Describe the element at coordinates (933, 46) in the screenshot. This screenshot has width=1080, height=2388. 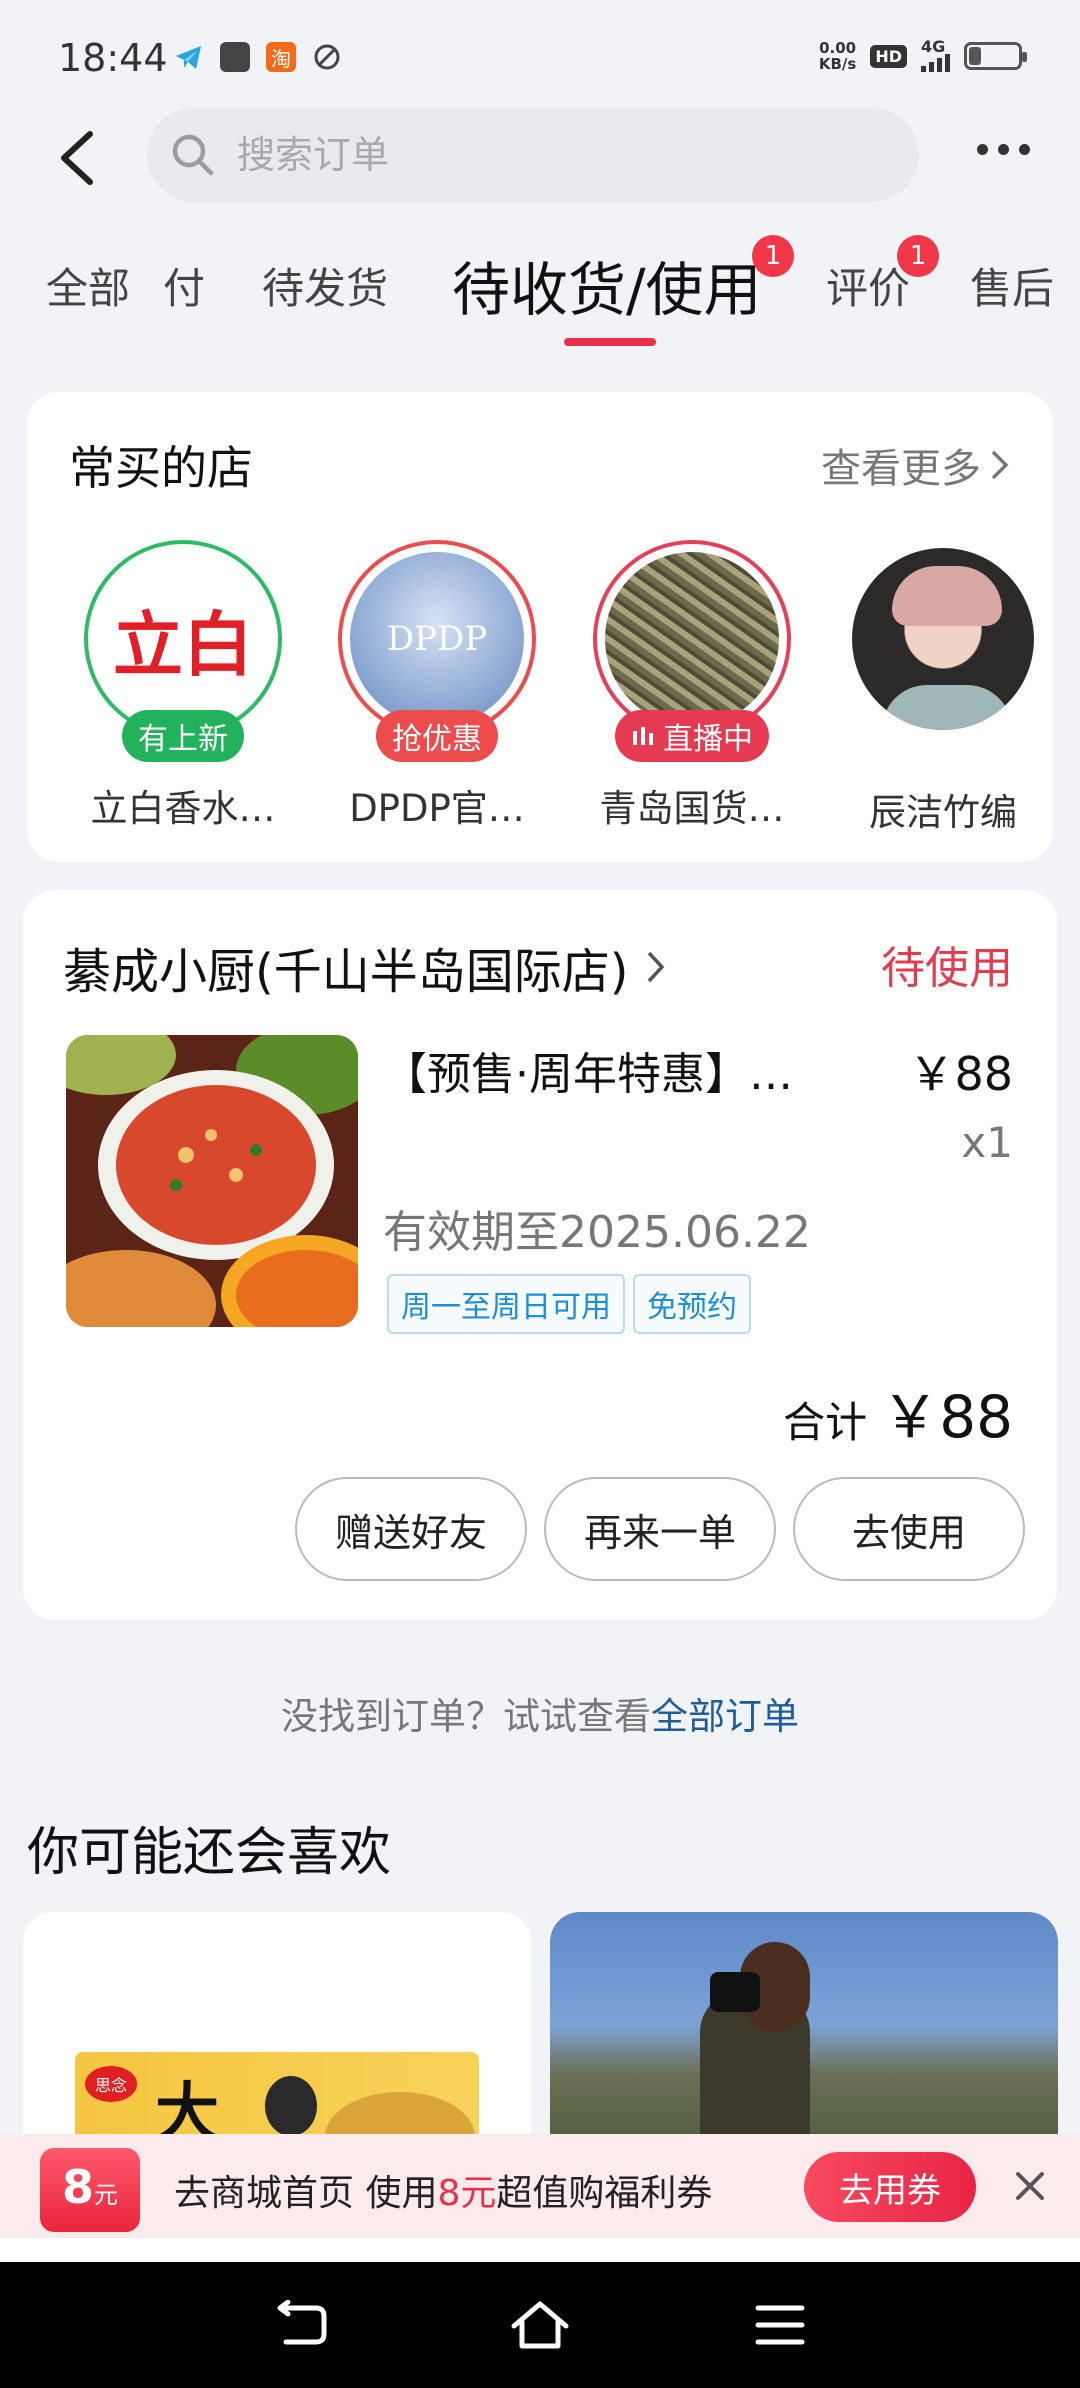
I see `network-type: 4G` at that location.